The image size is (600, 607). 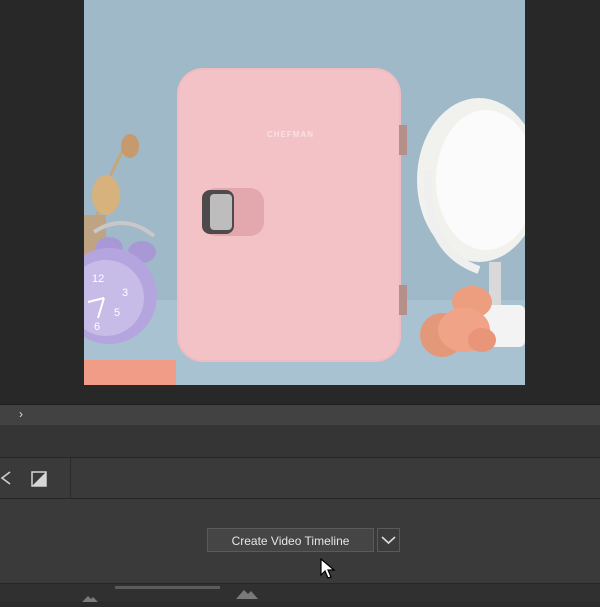 I want to click on svg-text: 12, so click(x=98, y=279).